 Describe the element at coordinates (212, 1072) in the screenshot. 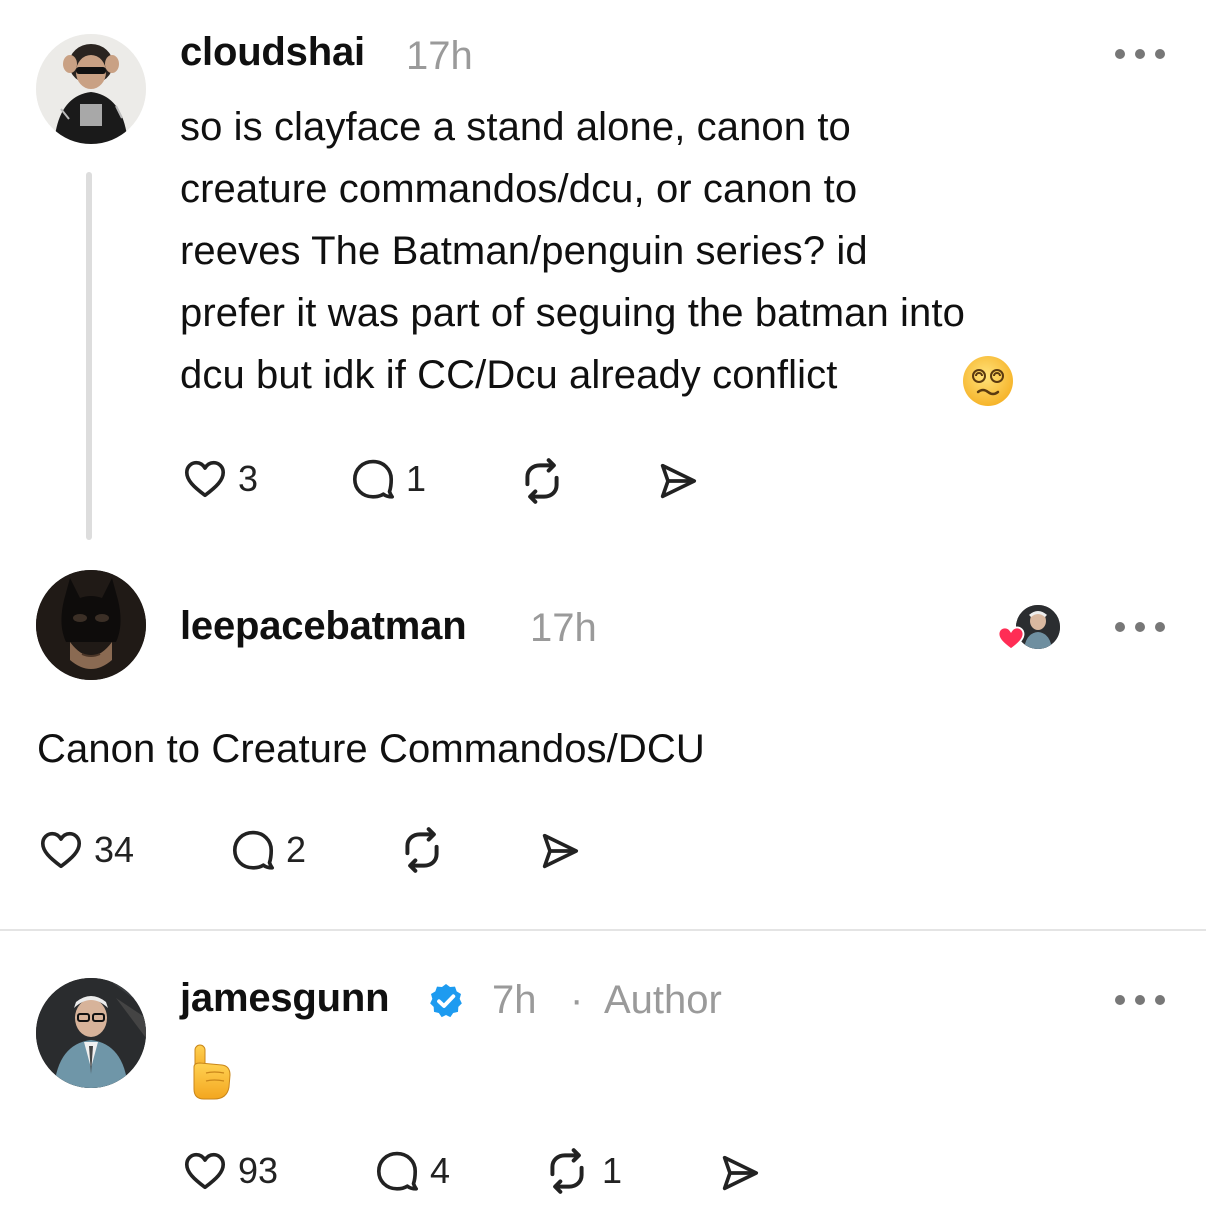

I see `backhand-index-pointing-up-icon` at that location.